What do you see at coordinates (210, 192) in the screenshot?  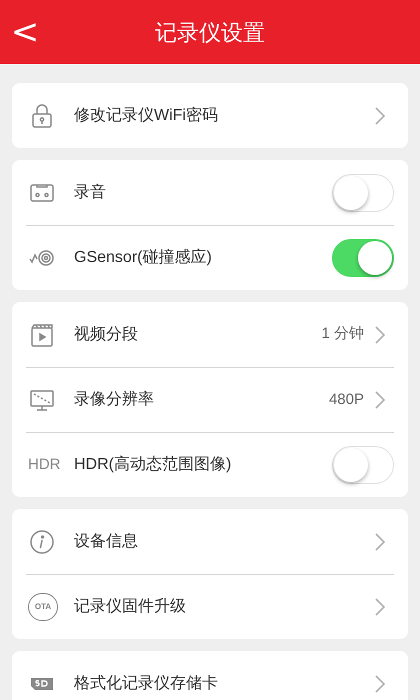 I see `settings-row: 录音` at bounding box center [210, 192].